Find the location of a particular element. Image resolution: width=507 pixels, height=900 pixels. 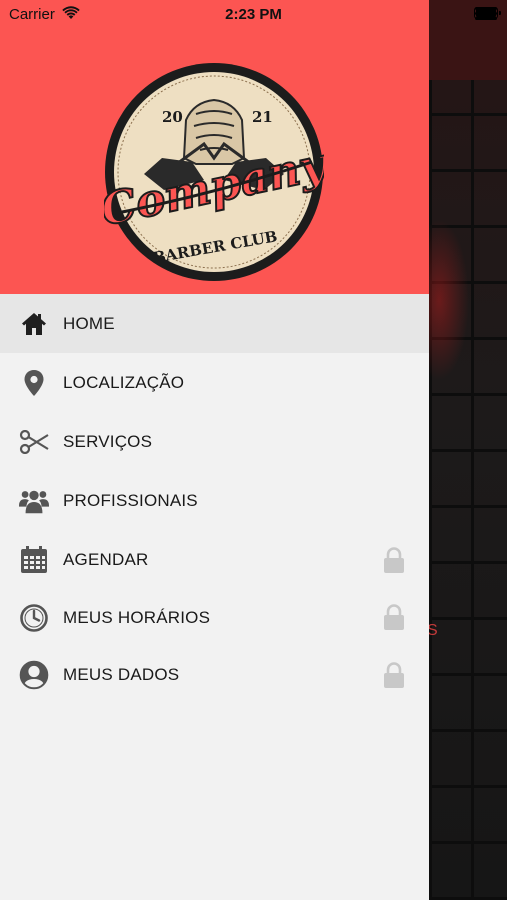

company-barber-club-logo: 20 21 Company BARBER CLUB is located at coordinates (214, 172).